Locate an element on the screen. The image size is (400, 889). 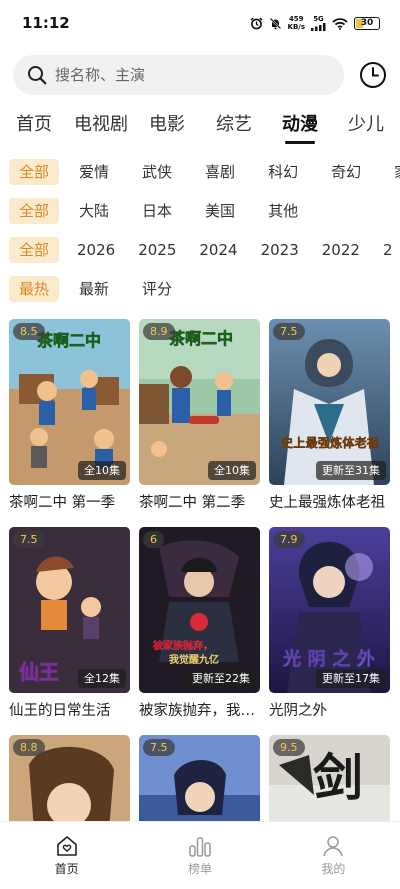
battery-icon: 30 is located at coordinates (367, 23).